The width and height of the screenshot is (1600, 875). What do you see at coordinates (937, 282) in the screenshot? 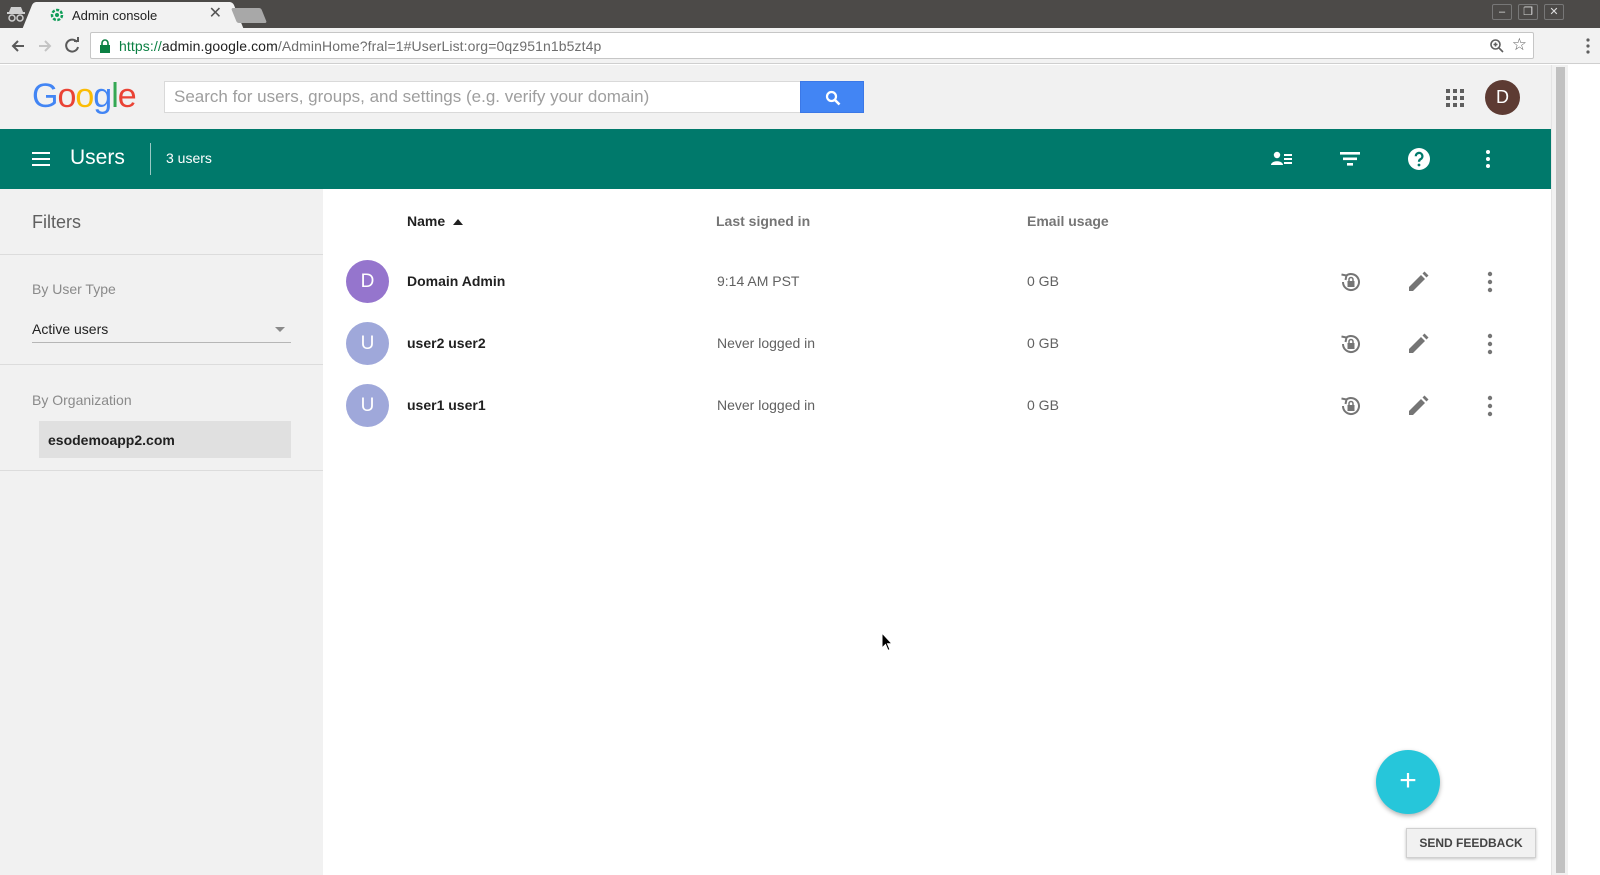
I see `table-row: D Domain Admin 9:14 AM PST 0 GB` at bounding box center [937, 282].